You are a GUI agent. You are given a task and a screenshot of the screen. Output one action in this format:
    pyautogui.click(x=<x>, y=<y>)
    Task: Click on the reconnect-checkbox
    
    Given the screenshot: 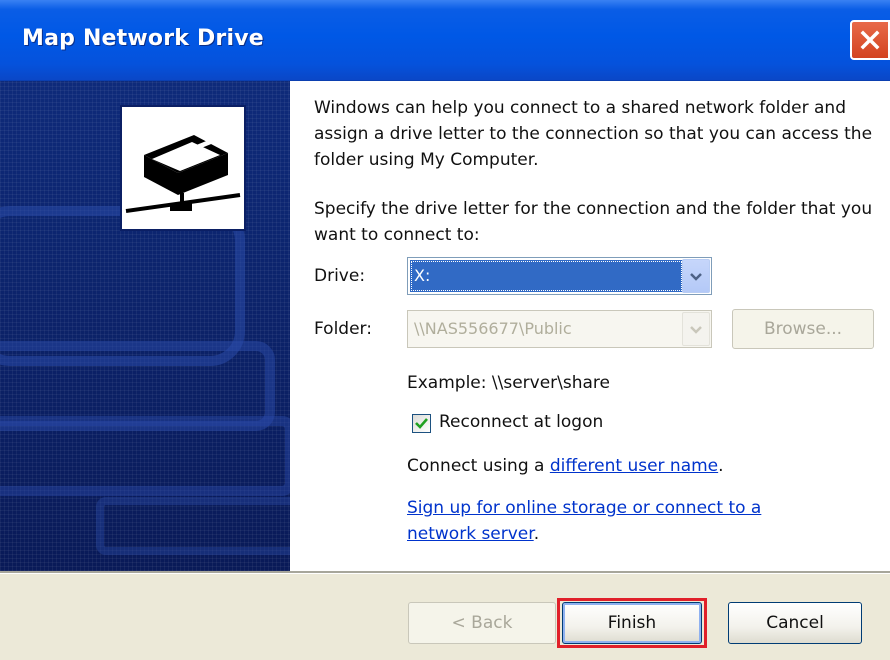 What is the action you would take?
    pyautogui.click(x=421, y=423)
    